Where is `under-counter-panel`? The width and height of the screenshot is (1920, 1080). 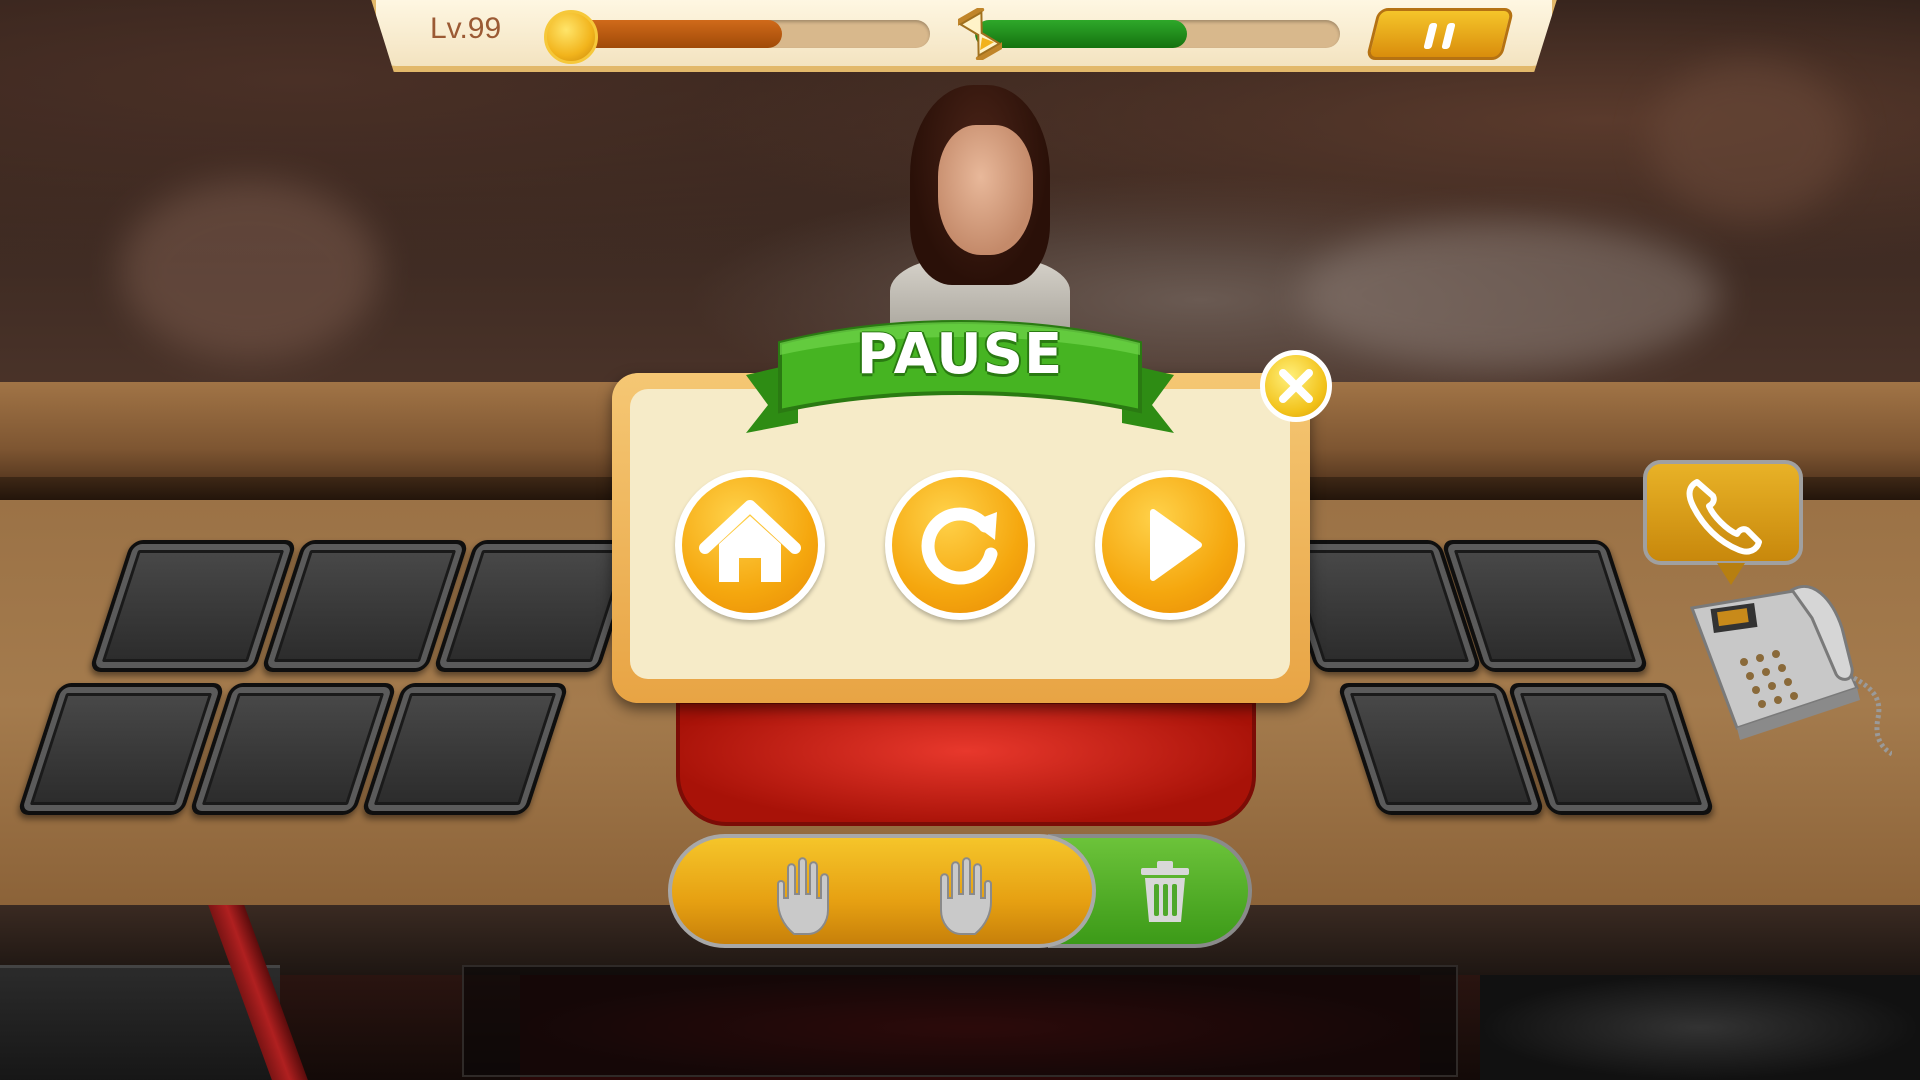
under-counter-panel is located at coordinates (960, 1021).